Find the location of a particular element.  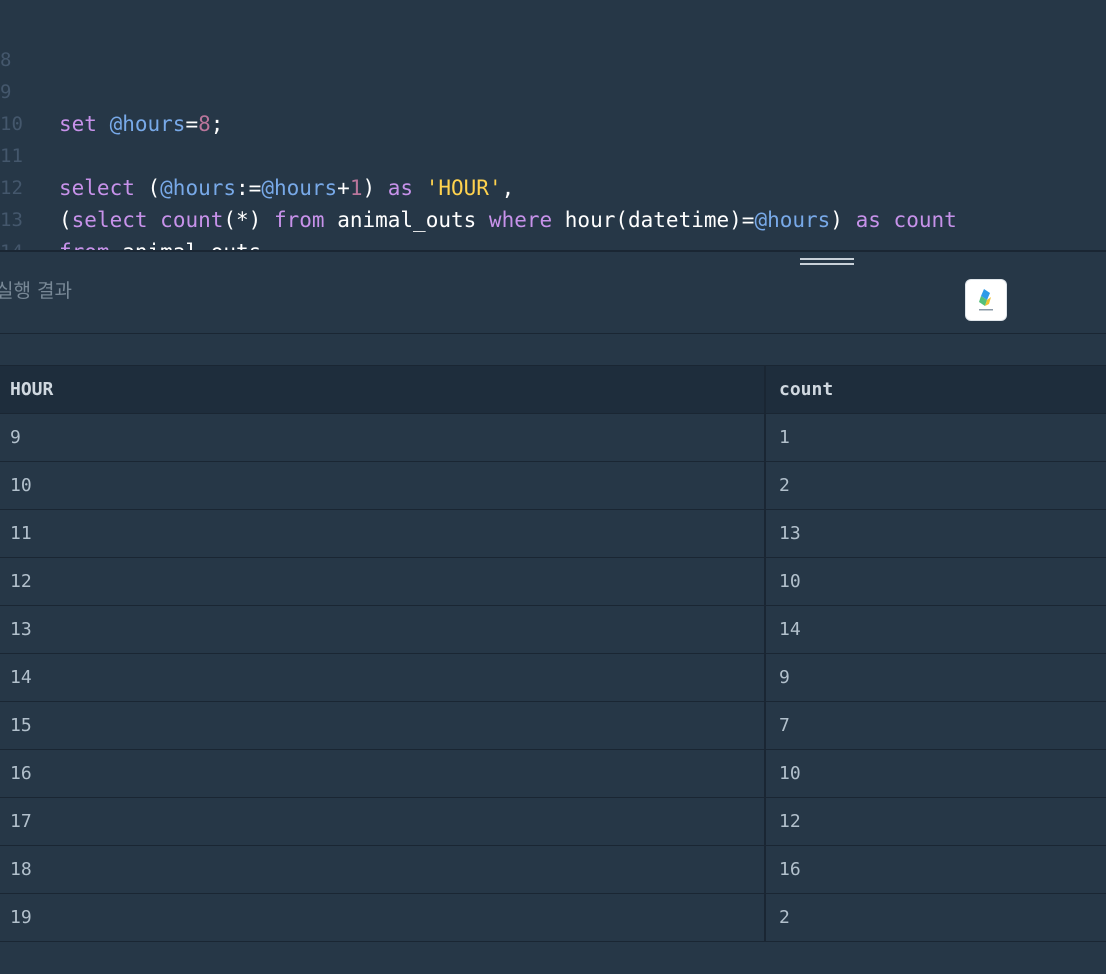

cell-hour: 11 is located at coordinates (21, 533).